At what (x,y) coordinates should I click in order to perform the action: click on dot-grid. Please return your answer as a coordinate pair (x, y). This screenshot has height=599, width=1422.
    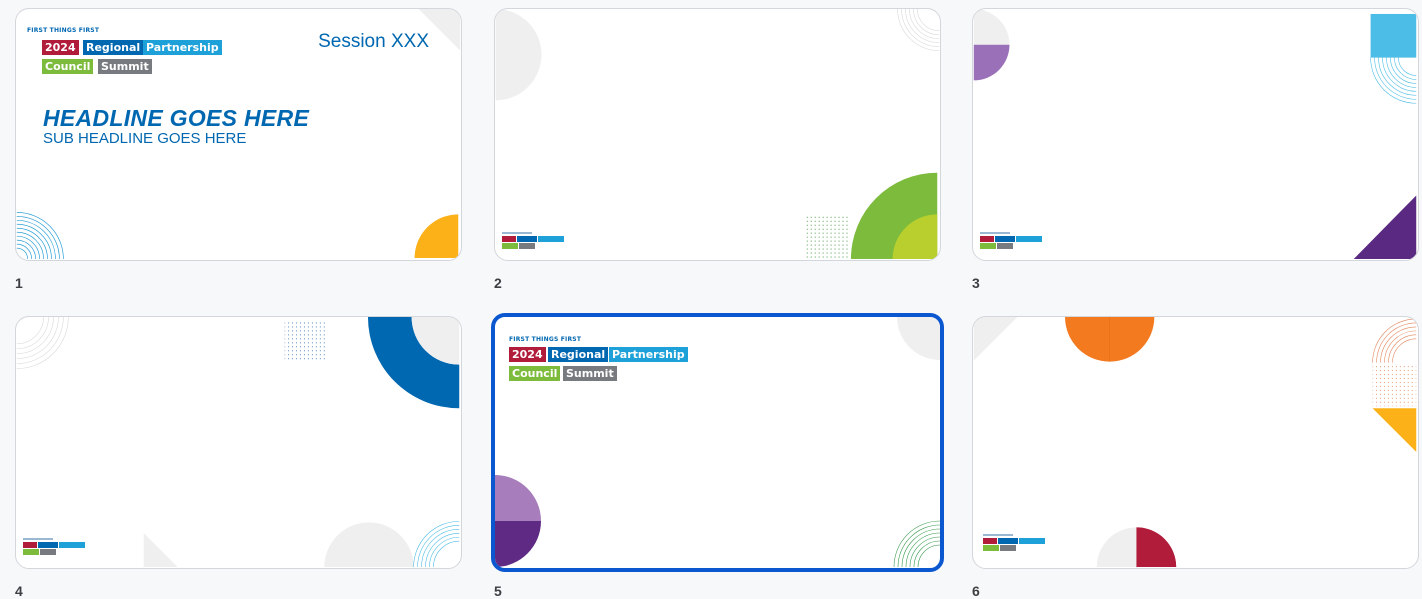
    Looking at the image, I should click on (827, 237).